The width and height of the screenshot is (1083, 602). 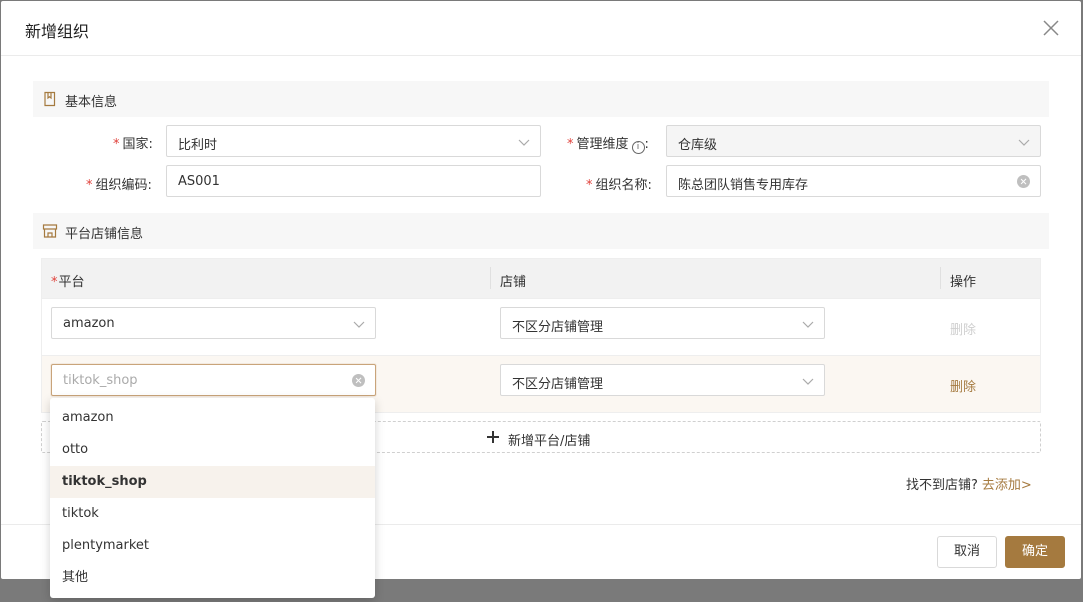 What do you see at coordinates (743, 185) in the screenshot?
I see `org-name-value: 陈总团队销售专用库存` at bounding box center [743, 185].